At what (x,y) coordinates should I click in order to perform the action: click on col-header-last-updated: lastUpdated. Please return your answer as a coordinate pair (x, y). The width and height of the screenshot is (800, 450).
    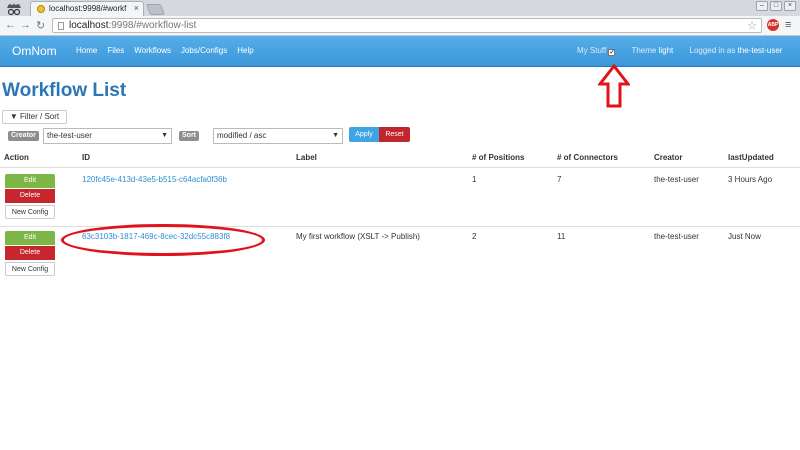
    Looking at the image, I should click on (751, 157).